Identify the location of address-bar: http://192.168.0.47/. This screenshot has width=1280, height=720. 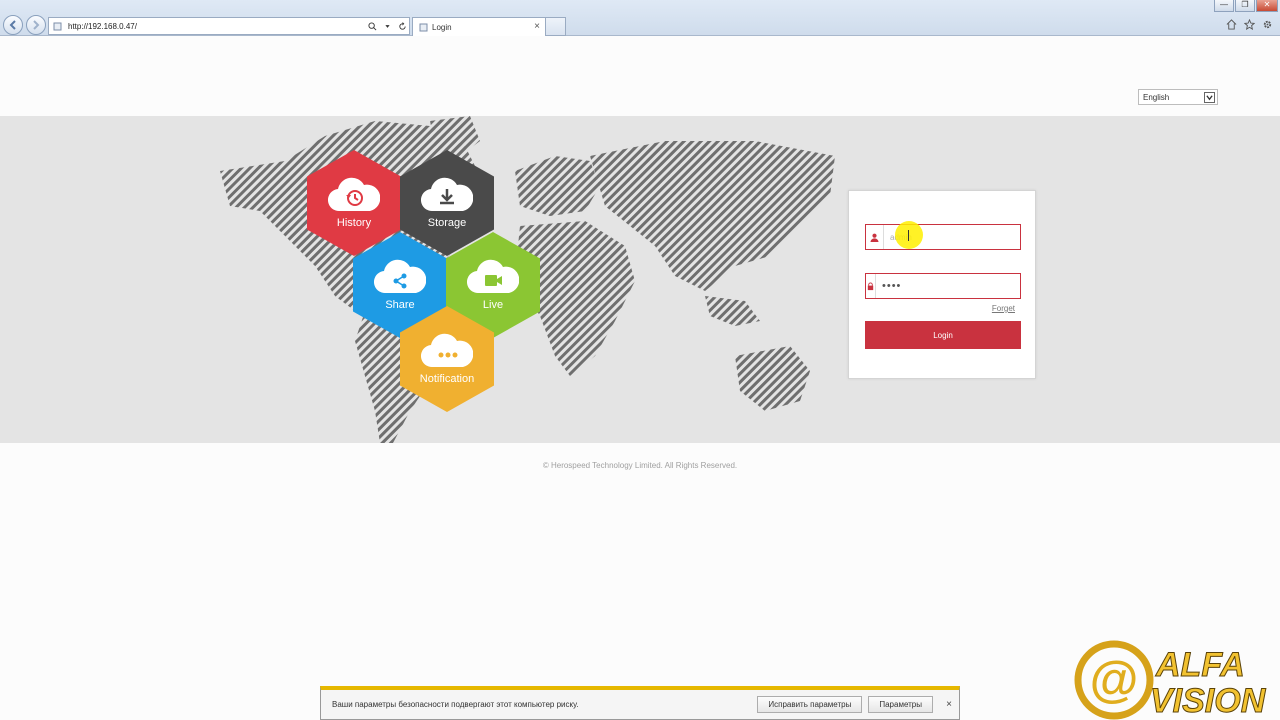
(229, 26).